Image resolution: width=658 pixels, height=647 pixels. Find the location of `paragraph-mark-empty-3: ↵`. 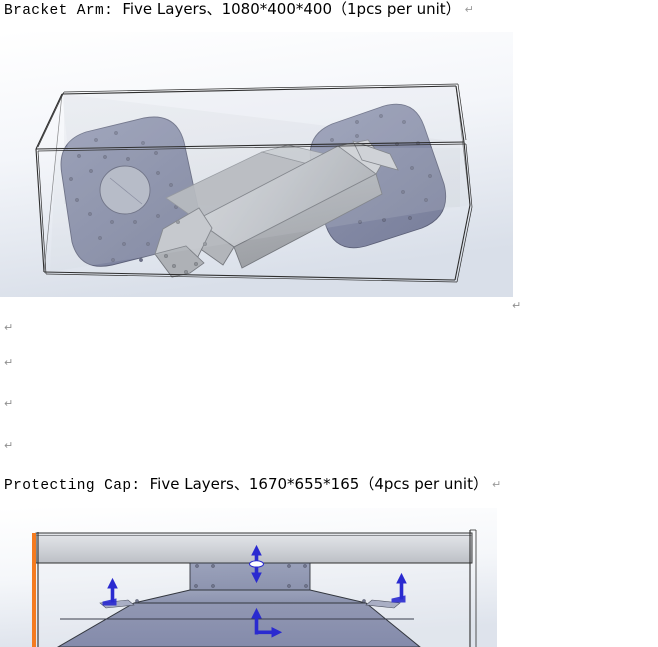

paragraph-mark-empty-3: ↵ is located at coordinates (9, 403).